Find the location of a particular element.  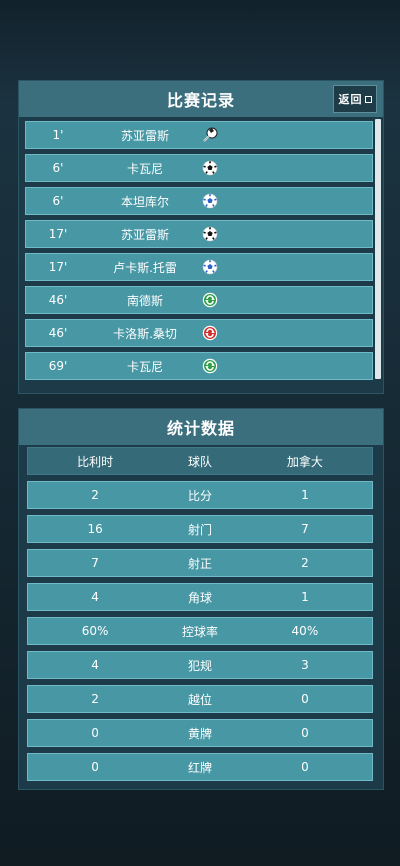

stat-label: 越位 is located at coordinates (199, 699).